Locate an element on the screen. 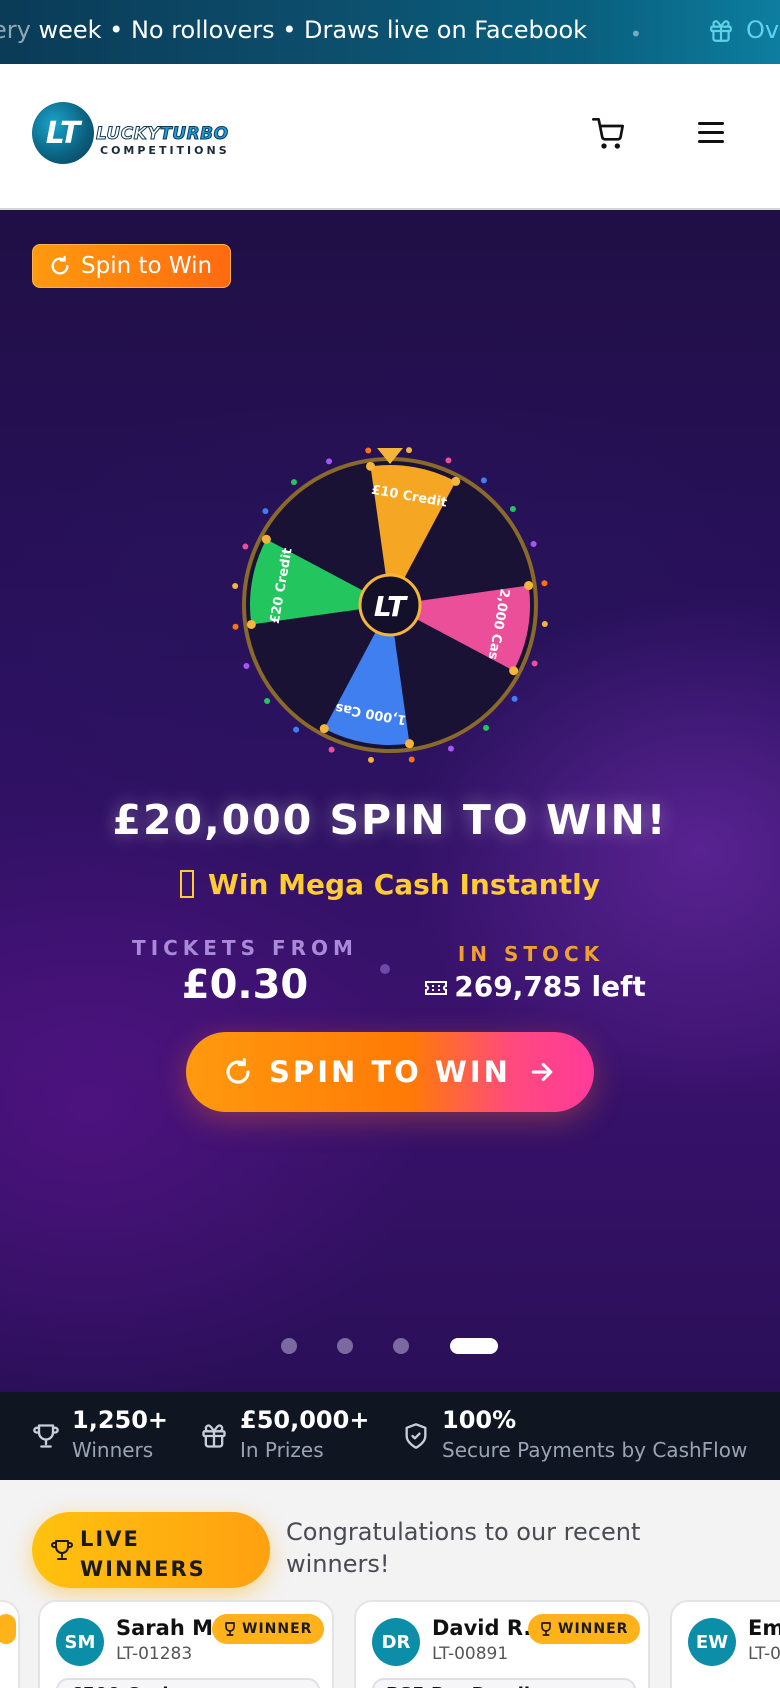  hero-subtitle: Win Mega Cash Instantly is located at coordinates (390, 884).